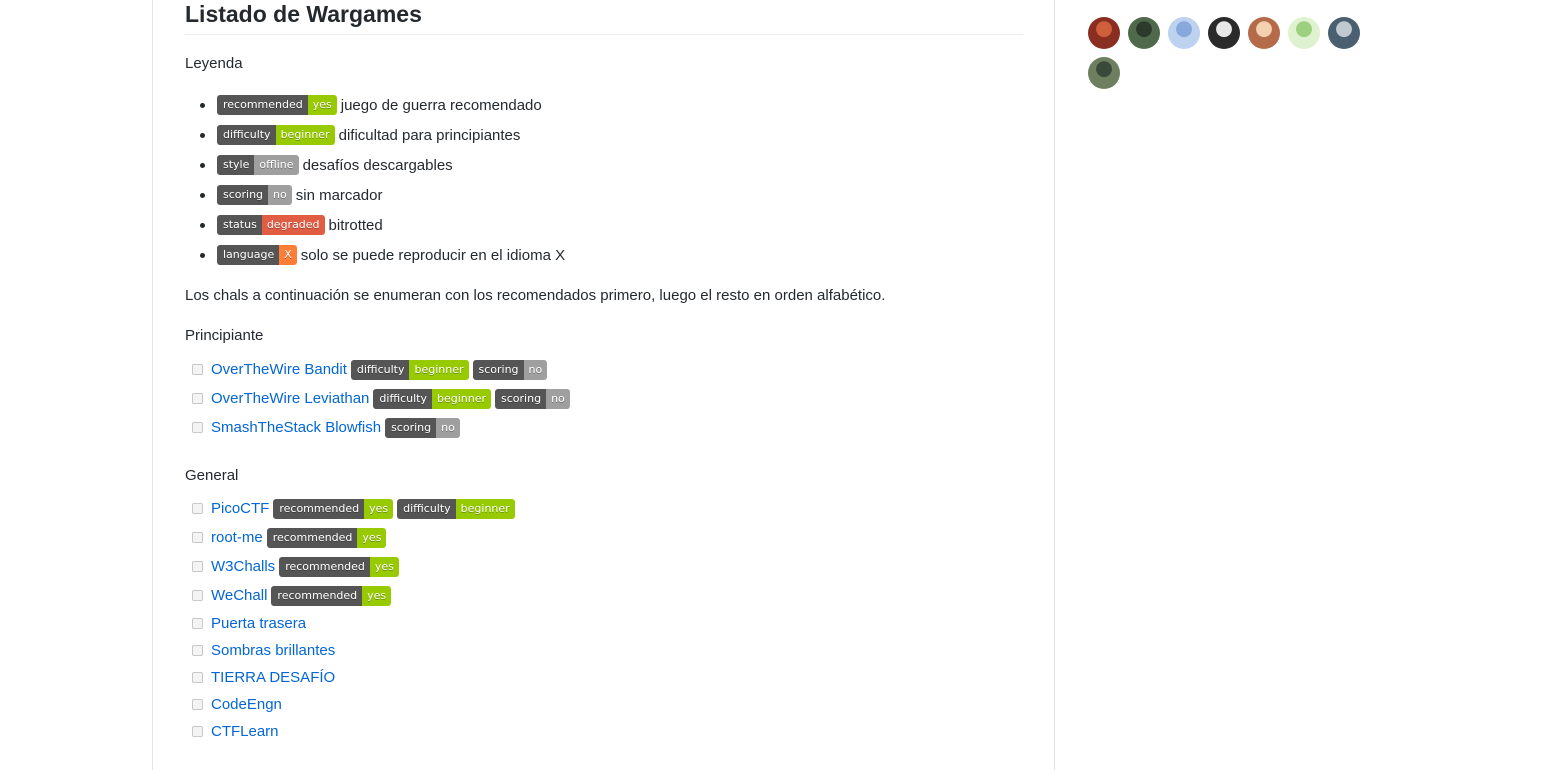 The width and height of the screenshot is (1548, 770). I want to click on badge-label: language, so click(248, 255).